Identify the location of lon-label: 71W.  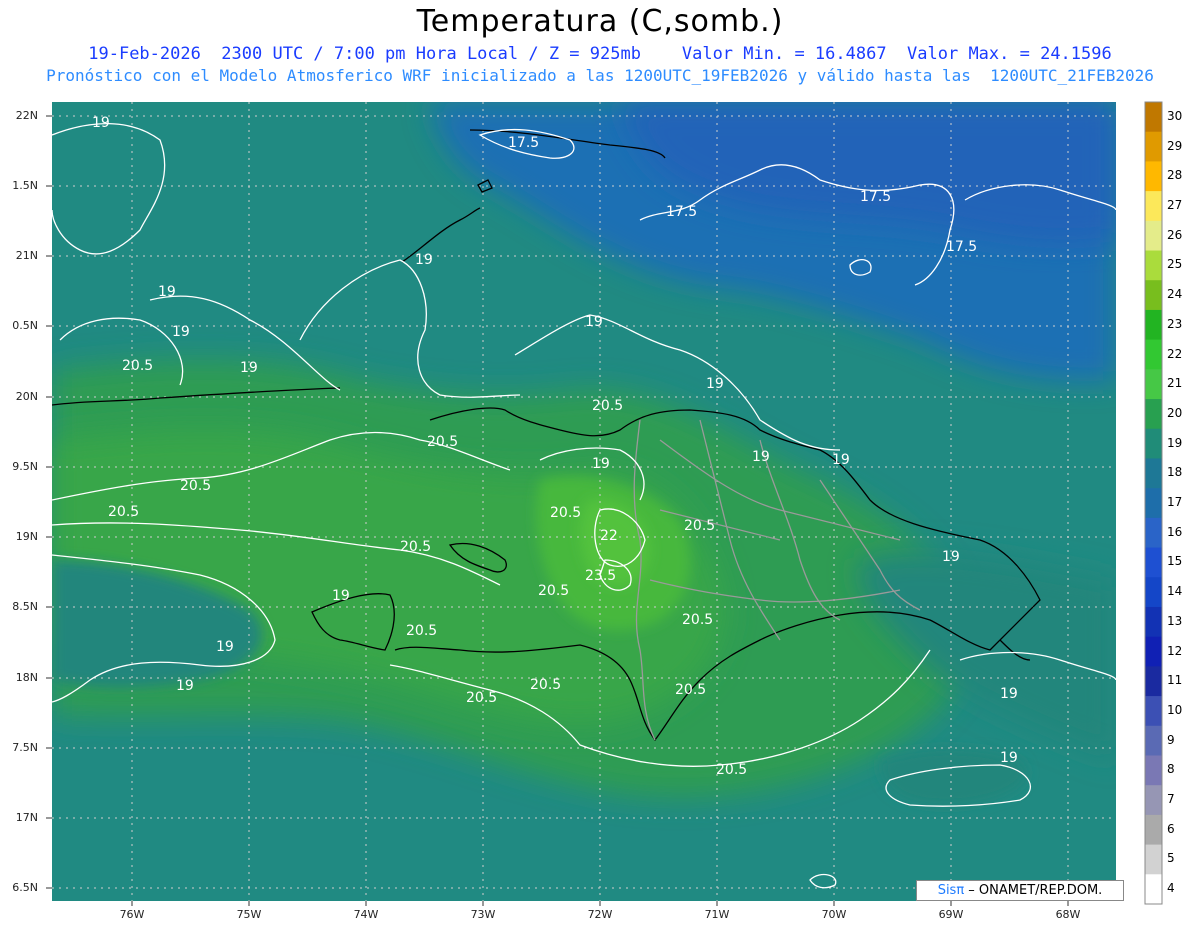
(717, 914).